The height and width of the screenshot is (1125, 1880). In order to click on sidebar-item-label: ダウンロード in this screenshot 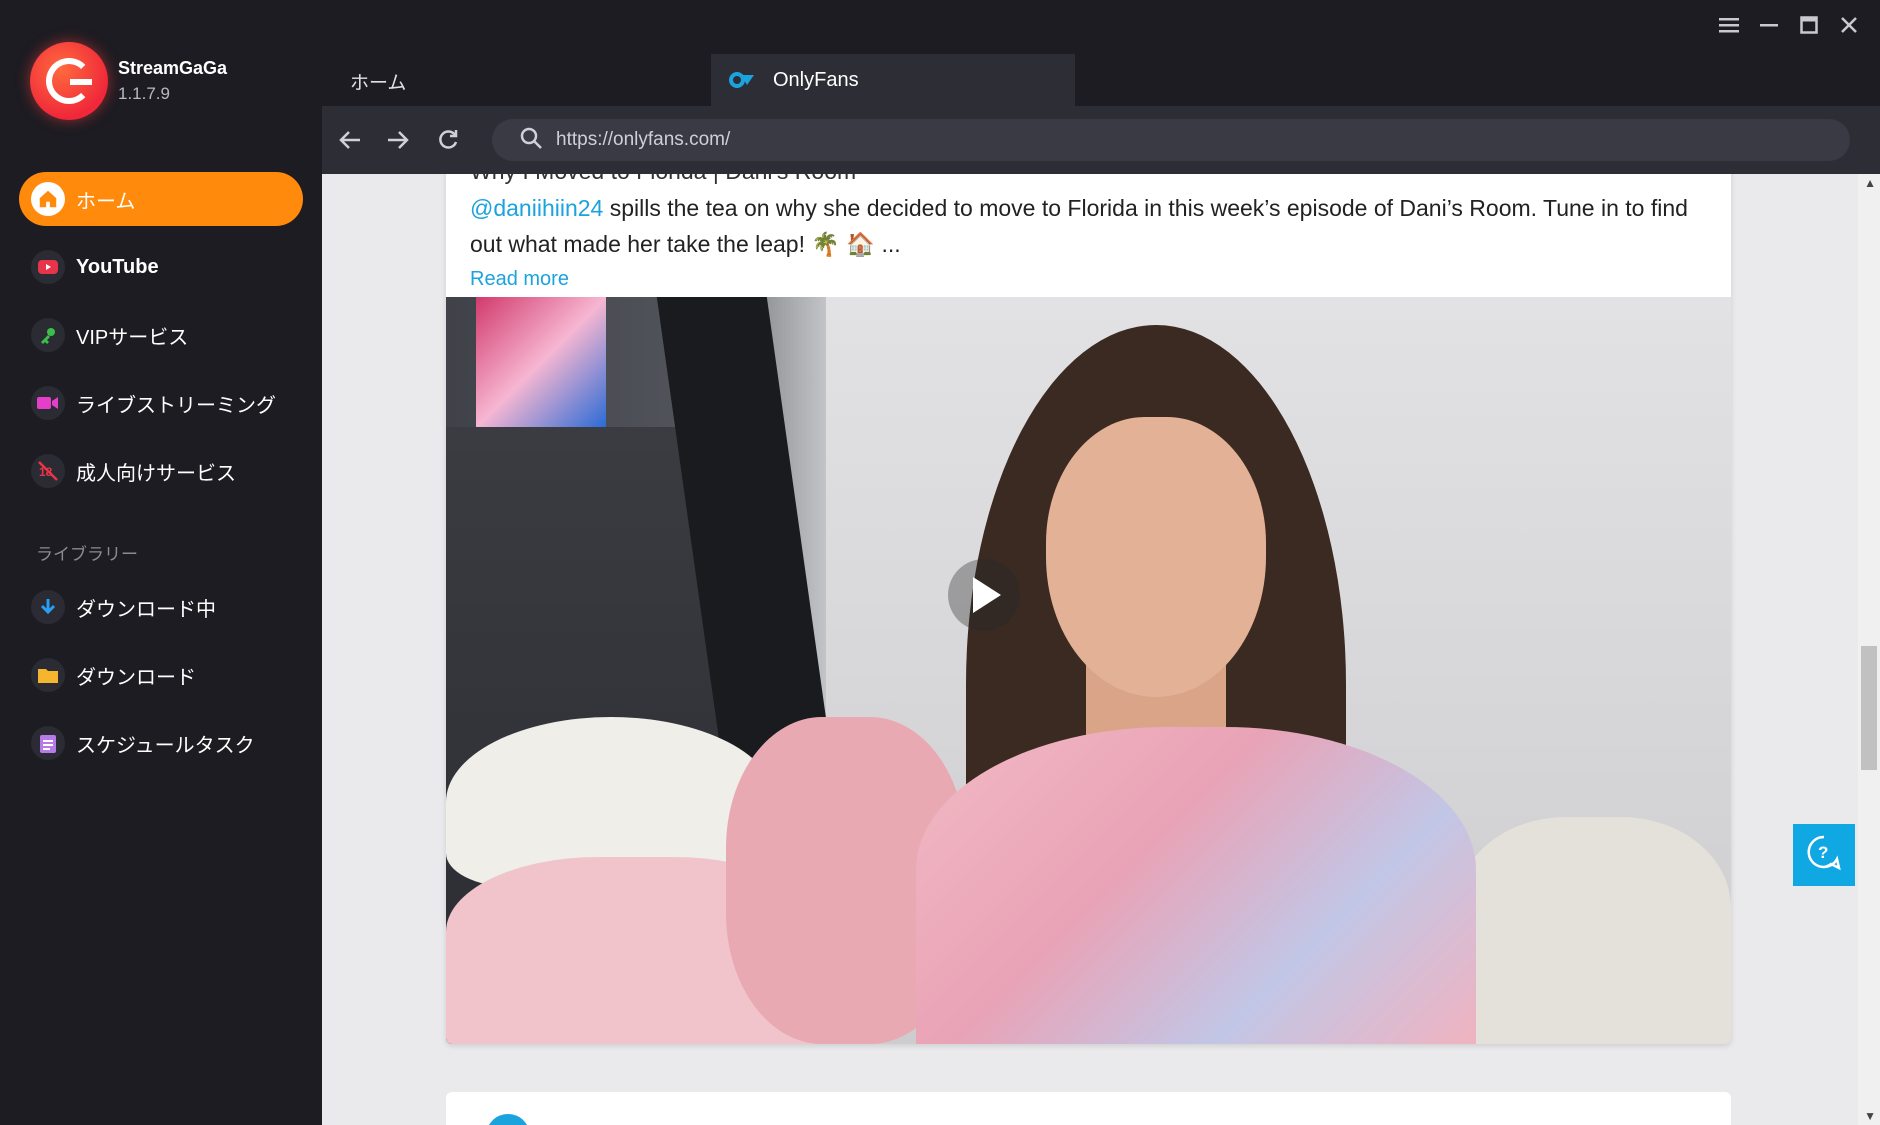, I will do `click(136, 677)`.